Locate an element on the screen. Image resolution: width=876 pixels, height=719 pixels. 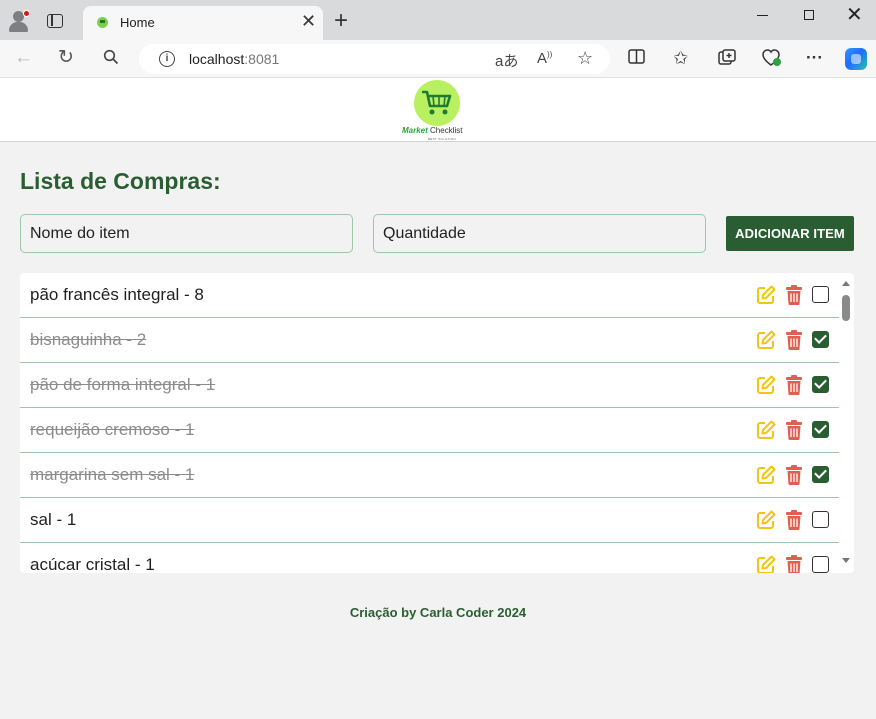
item-label: pão francês integral - 8 is located at coordinates (117, 294).